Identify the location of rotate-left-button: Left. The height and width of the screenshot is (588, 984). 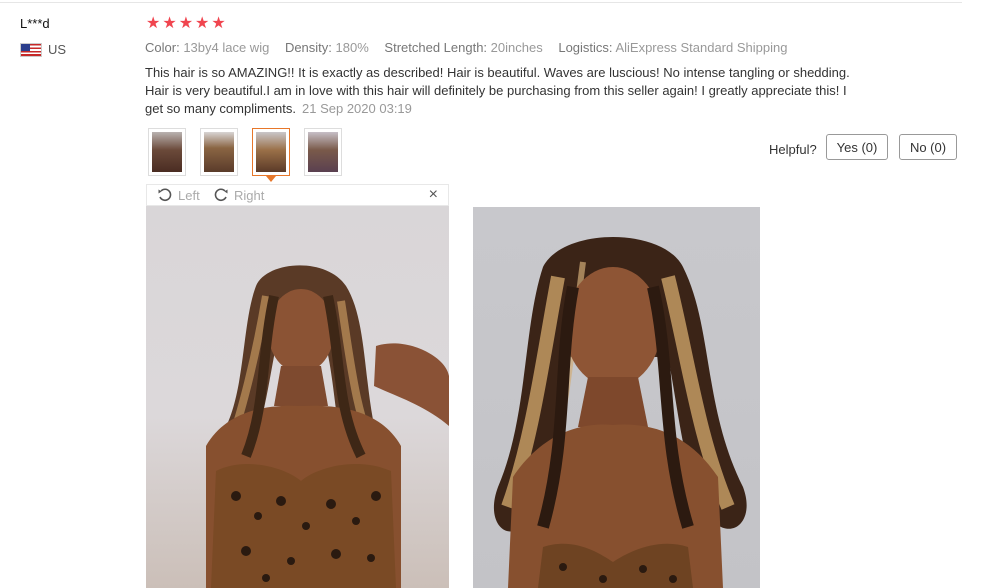
(178, 195).